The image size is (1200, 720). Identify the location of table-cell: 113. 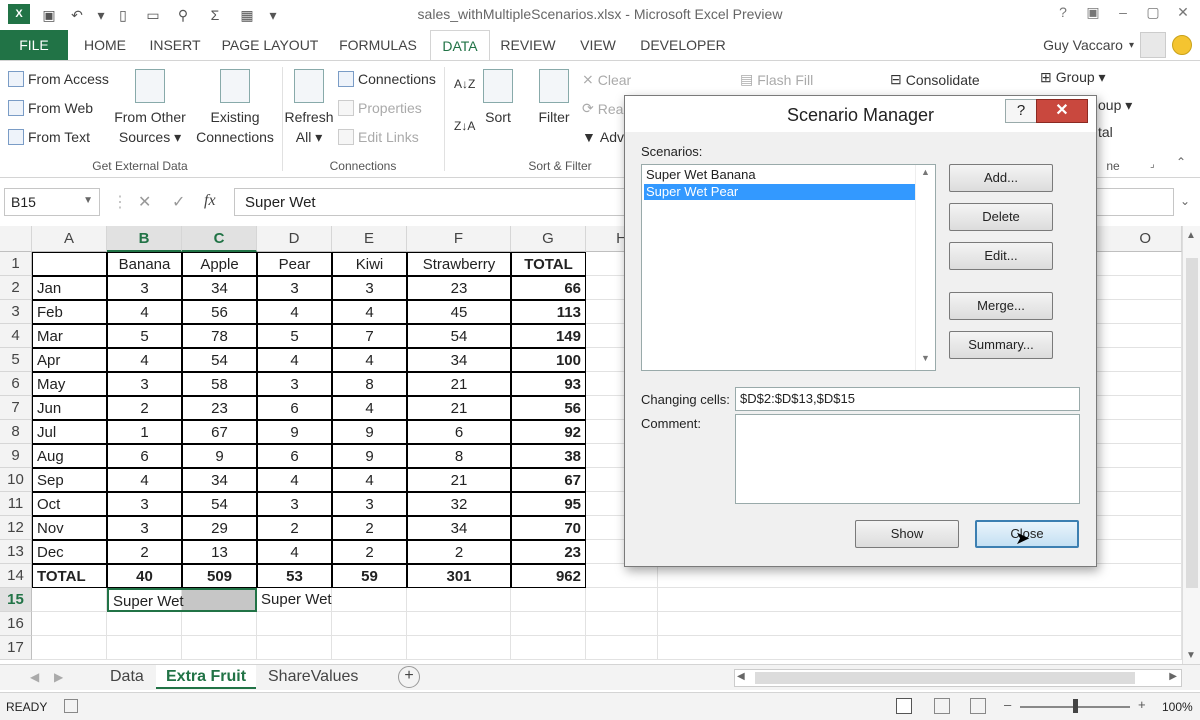
(548, 312).